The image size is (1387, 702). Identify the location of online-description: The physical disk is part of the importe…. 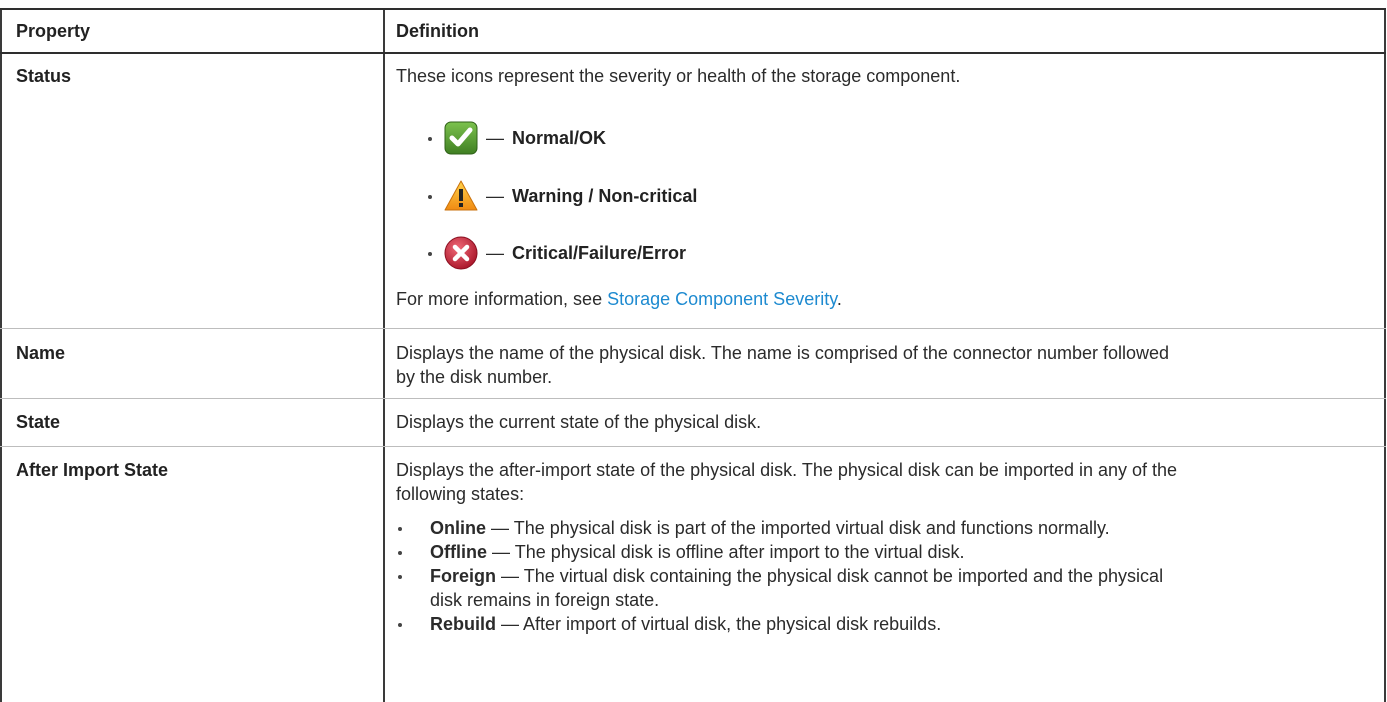
(811, 528).